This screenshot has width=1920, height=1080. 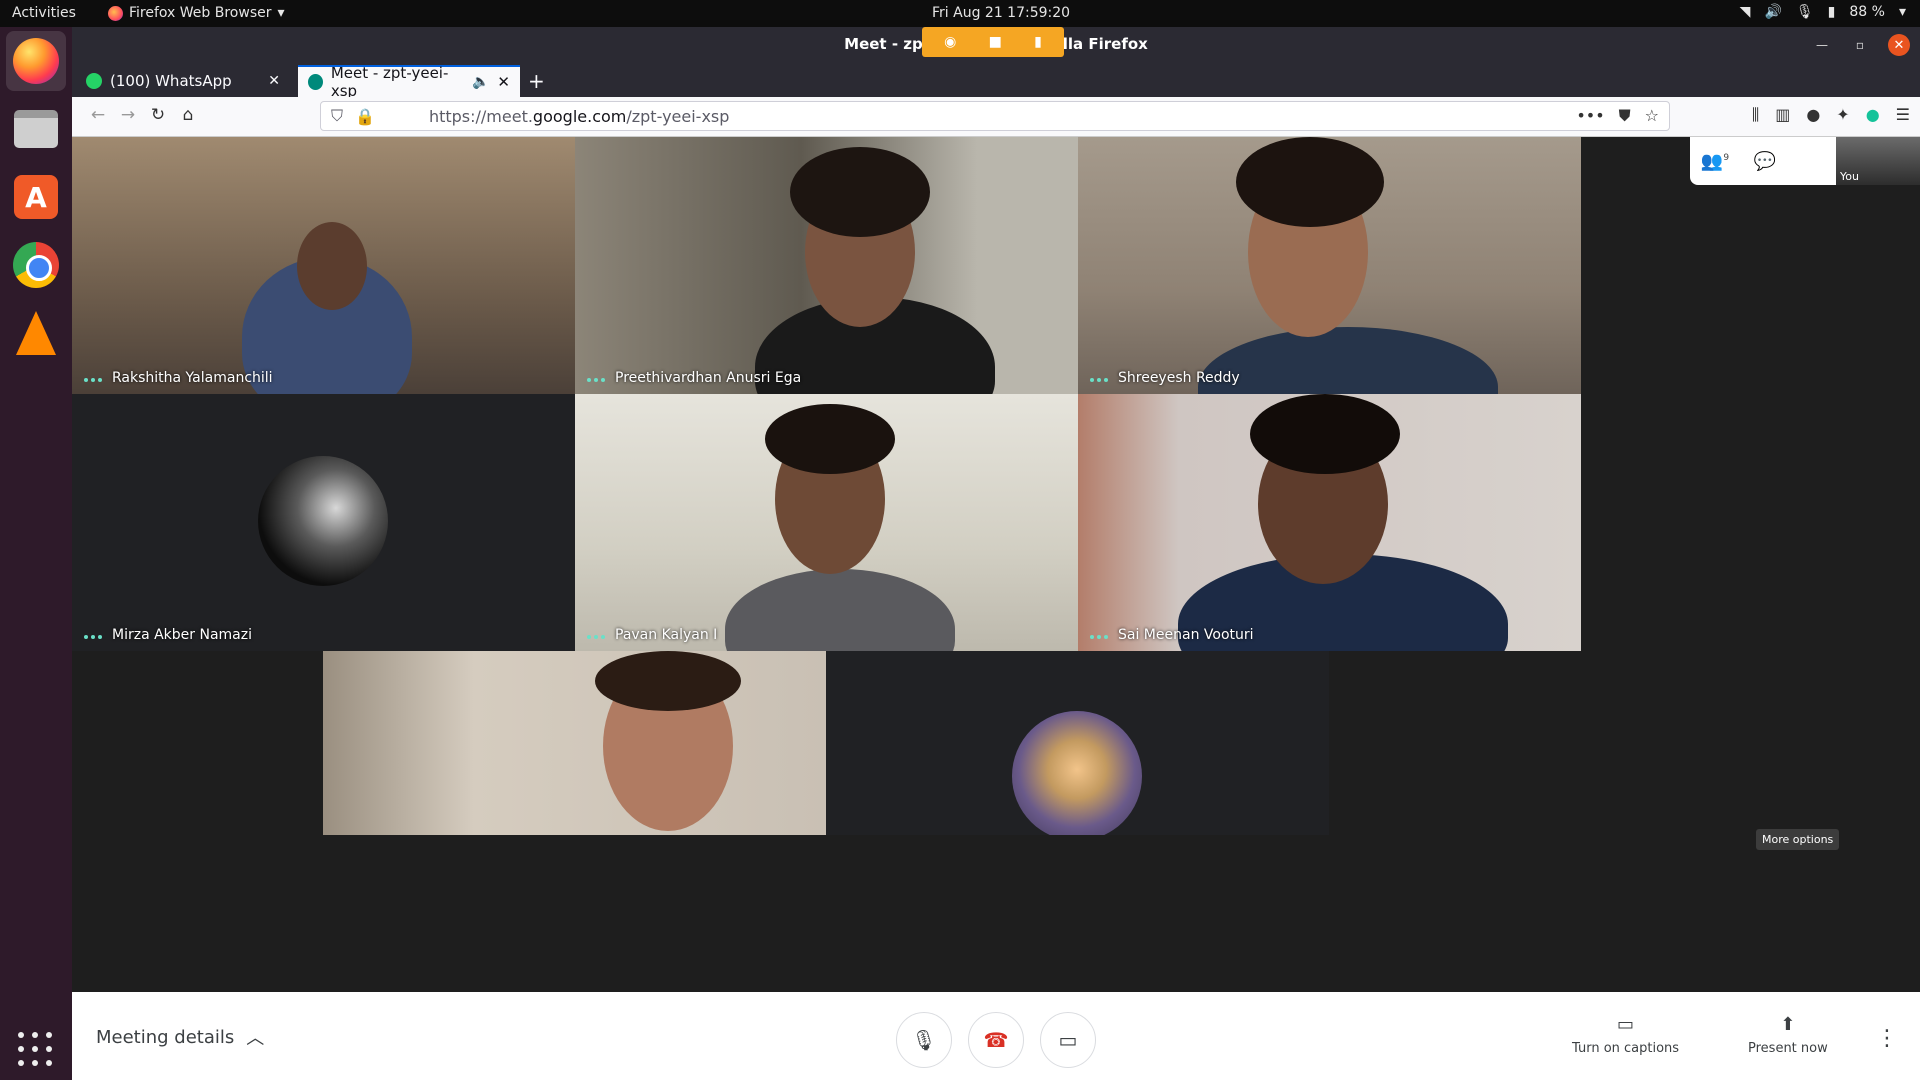 I want to click on leave-call-button: ☎, so click(x=996, y=1040).